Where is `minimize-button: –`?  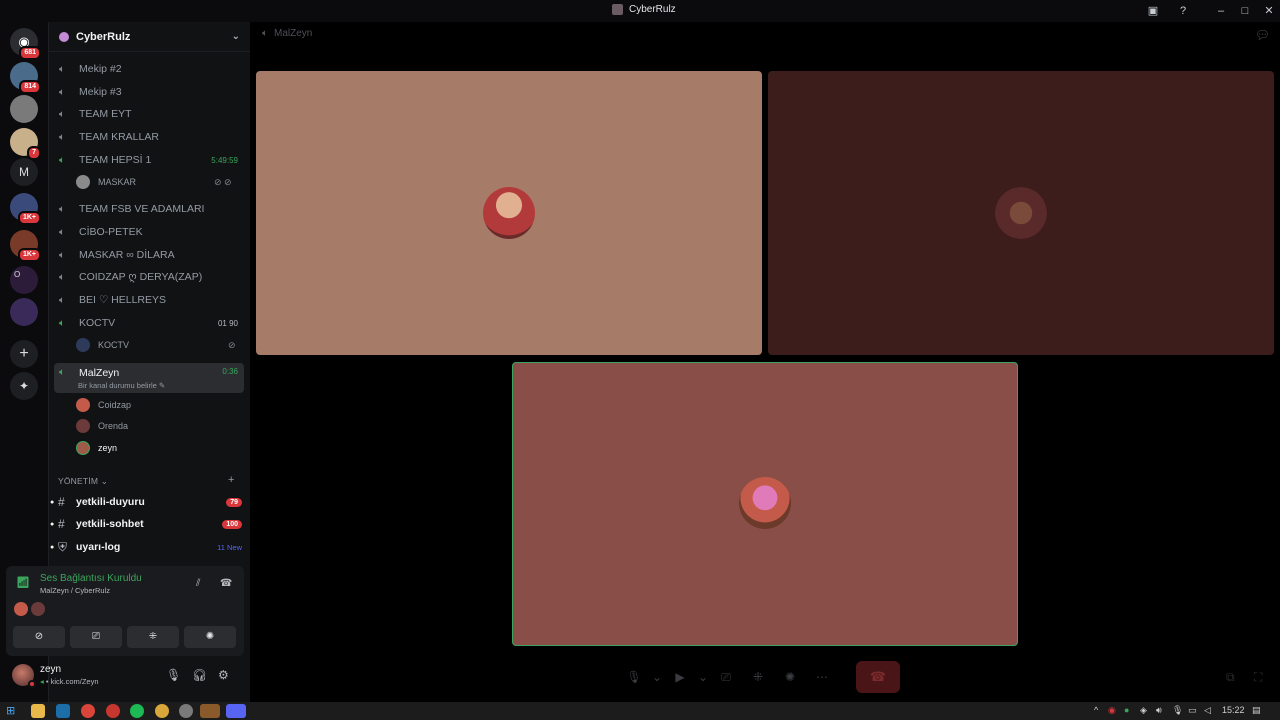 minimize-button: – is located at coordinates (1221, 11).